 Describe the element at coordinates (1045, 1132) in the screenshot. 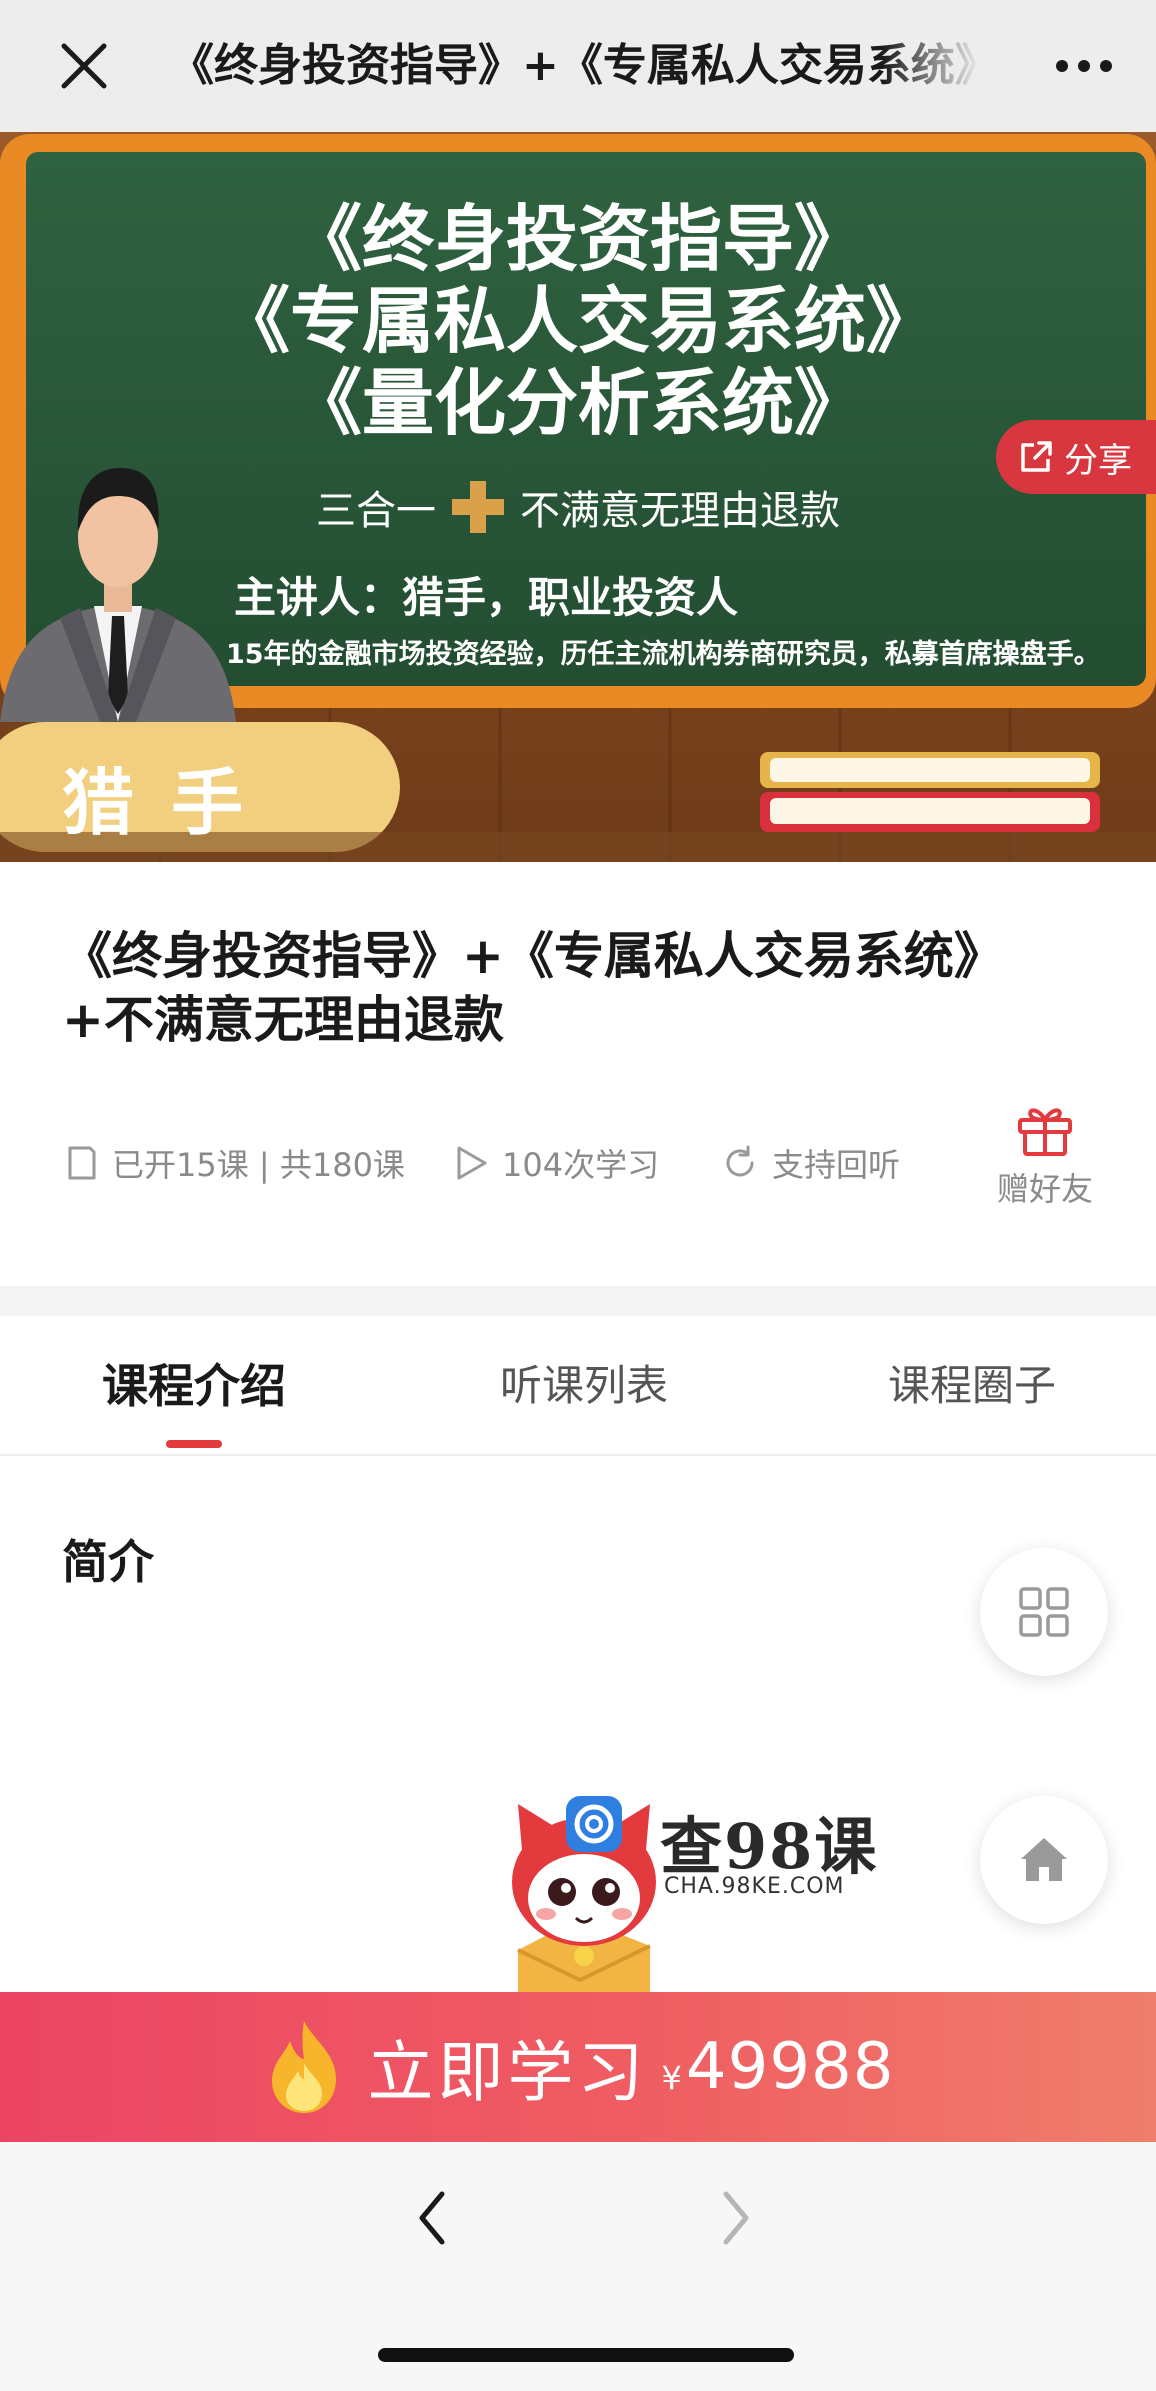

I see `gift-icon` at that location.